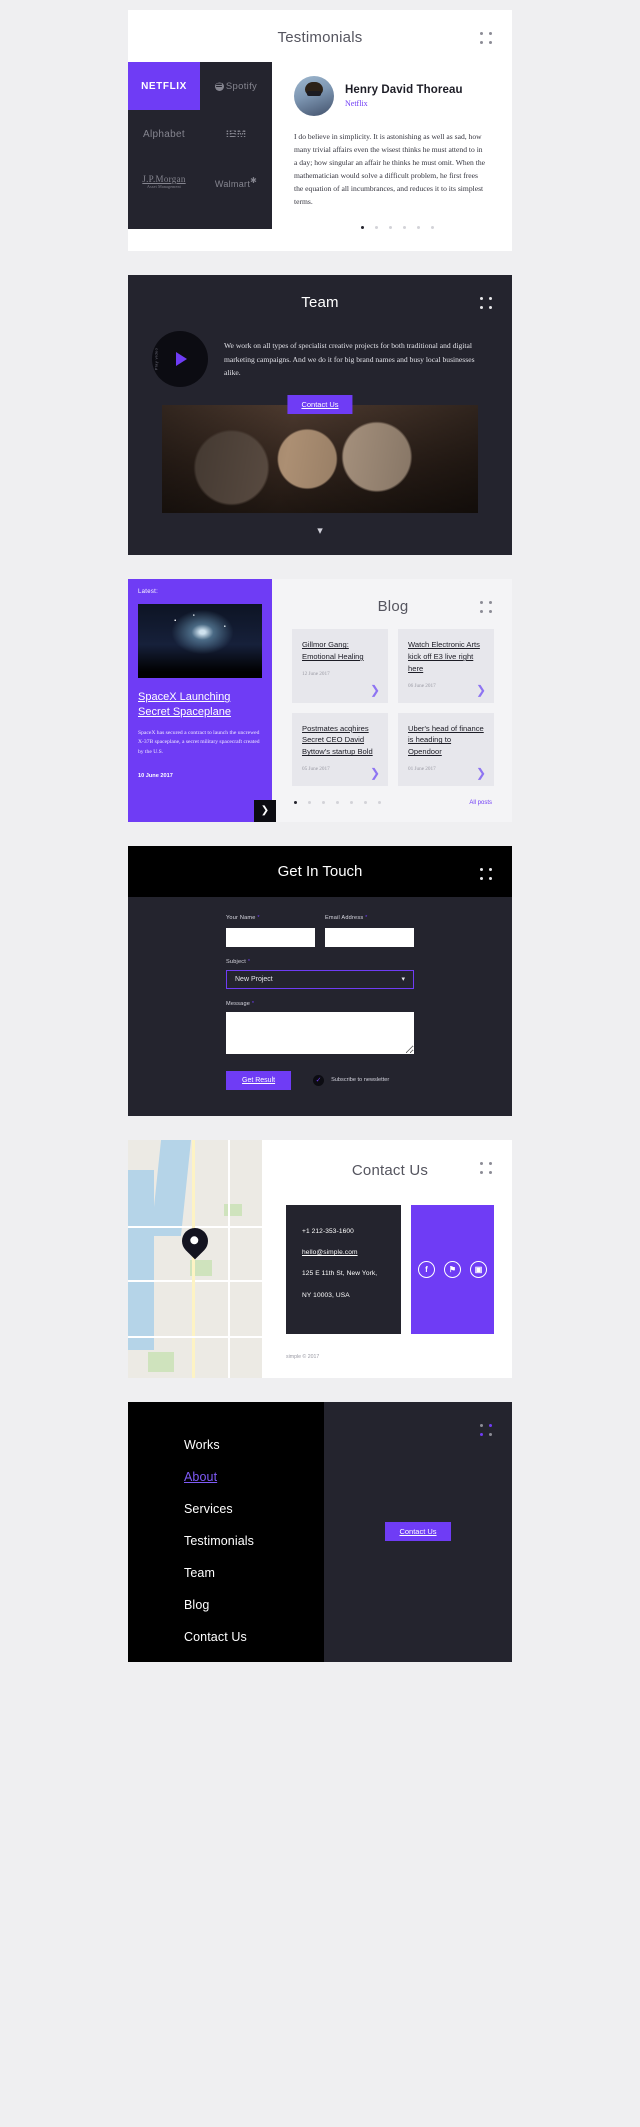  I want to click on logo-netflix: NETFLIX, so click(164, 86).